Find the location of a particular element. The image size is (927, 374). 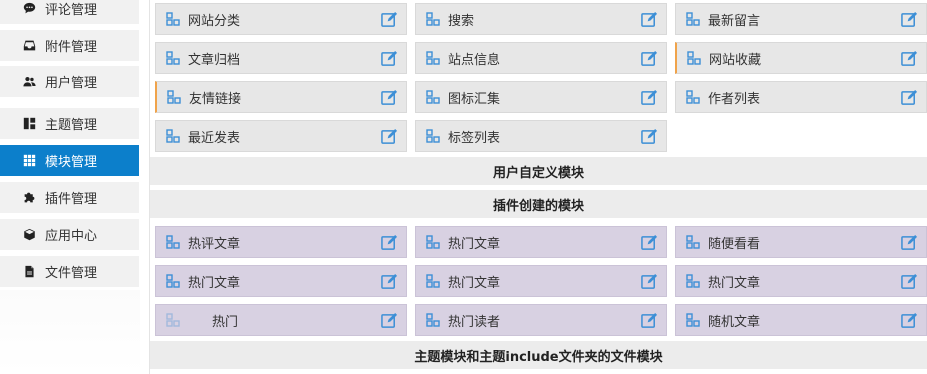

cube-icon is located at coordinates (29, 234).